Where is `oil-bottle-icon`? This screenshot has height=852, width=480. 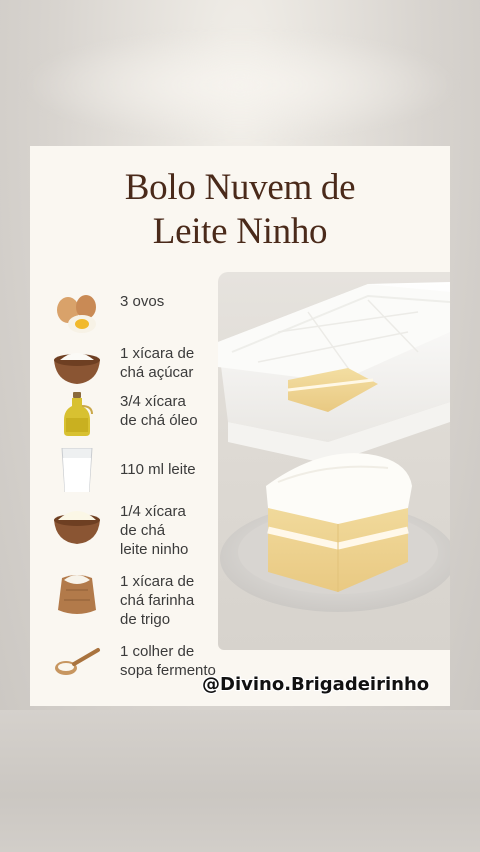
oil-bottle-icon is located at coordinates (78, 414).